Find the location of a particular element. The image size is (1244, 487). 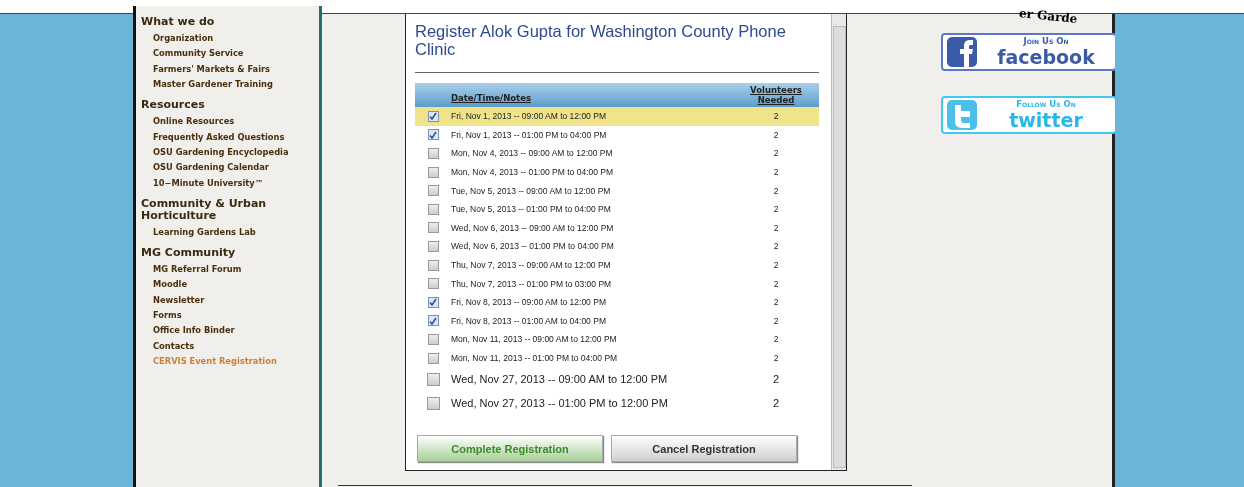

social-badge: Join Us On facebook is located at coordinates (1028, 52).